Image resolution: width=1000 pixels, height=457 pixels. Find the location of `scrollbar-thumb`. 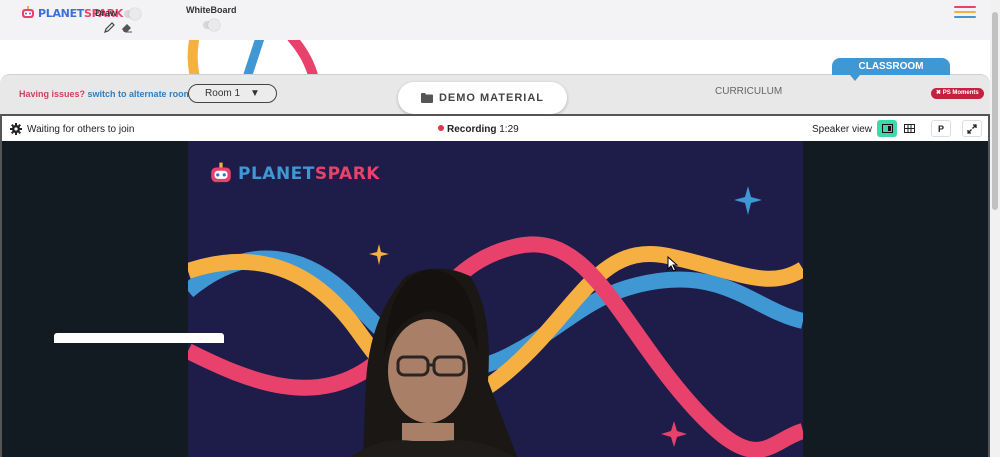

scrollbar-thumb is located at coordinates (995, 111).